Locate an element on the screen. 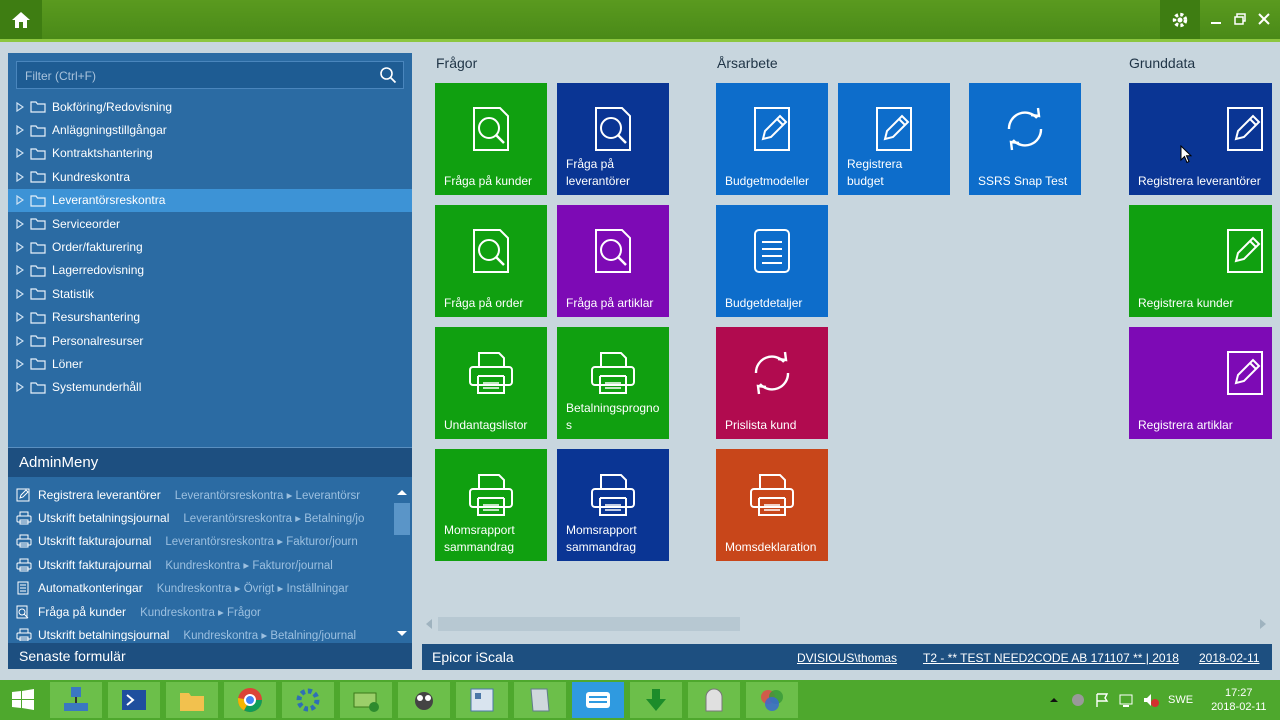  tree-item-label: Systemunderhåll is located at coordinates (97, 387).